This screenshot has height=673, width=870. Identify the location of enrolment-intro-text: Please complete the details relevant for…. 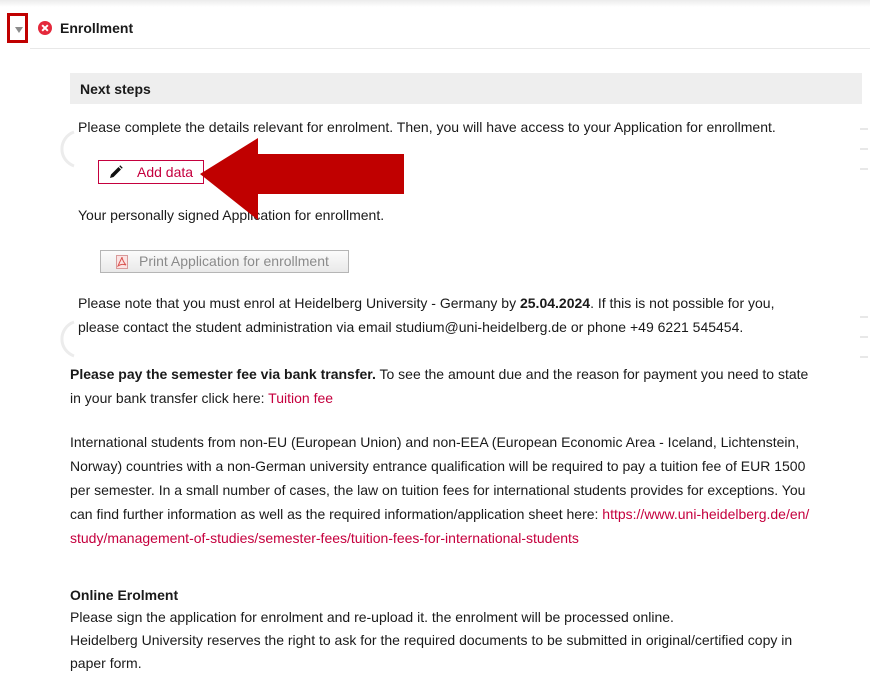
(427, 127).